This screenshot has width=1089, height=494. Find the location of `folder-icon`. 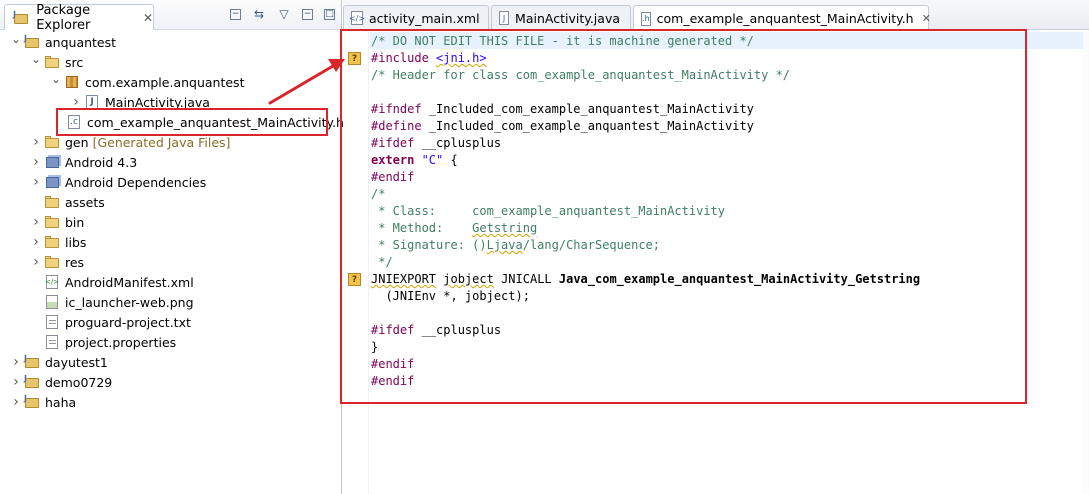

folder-icon is located at coordinates (52, 202).